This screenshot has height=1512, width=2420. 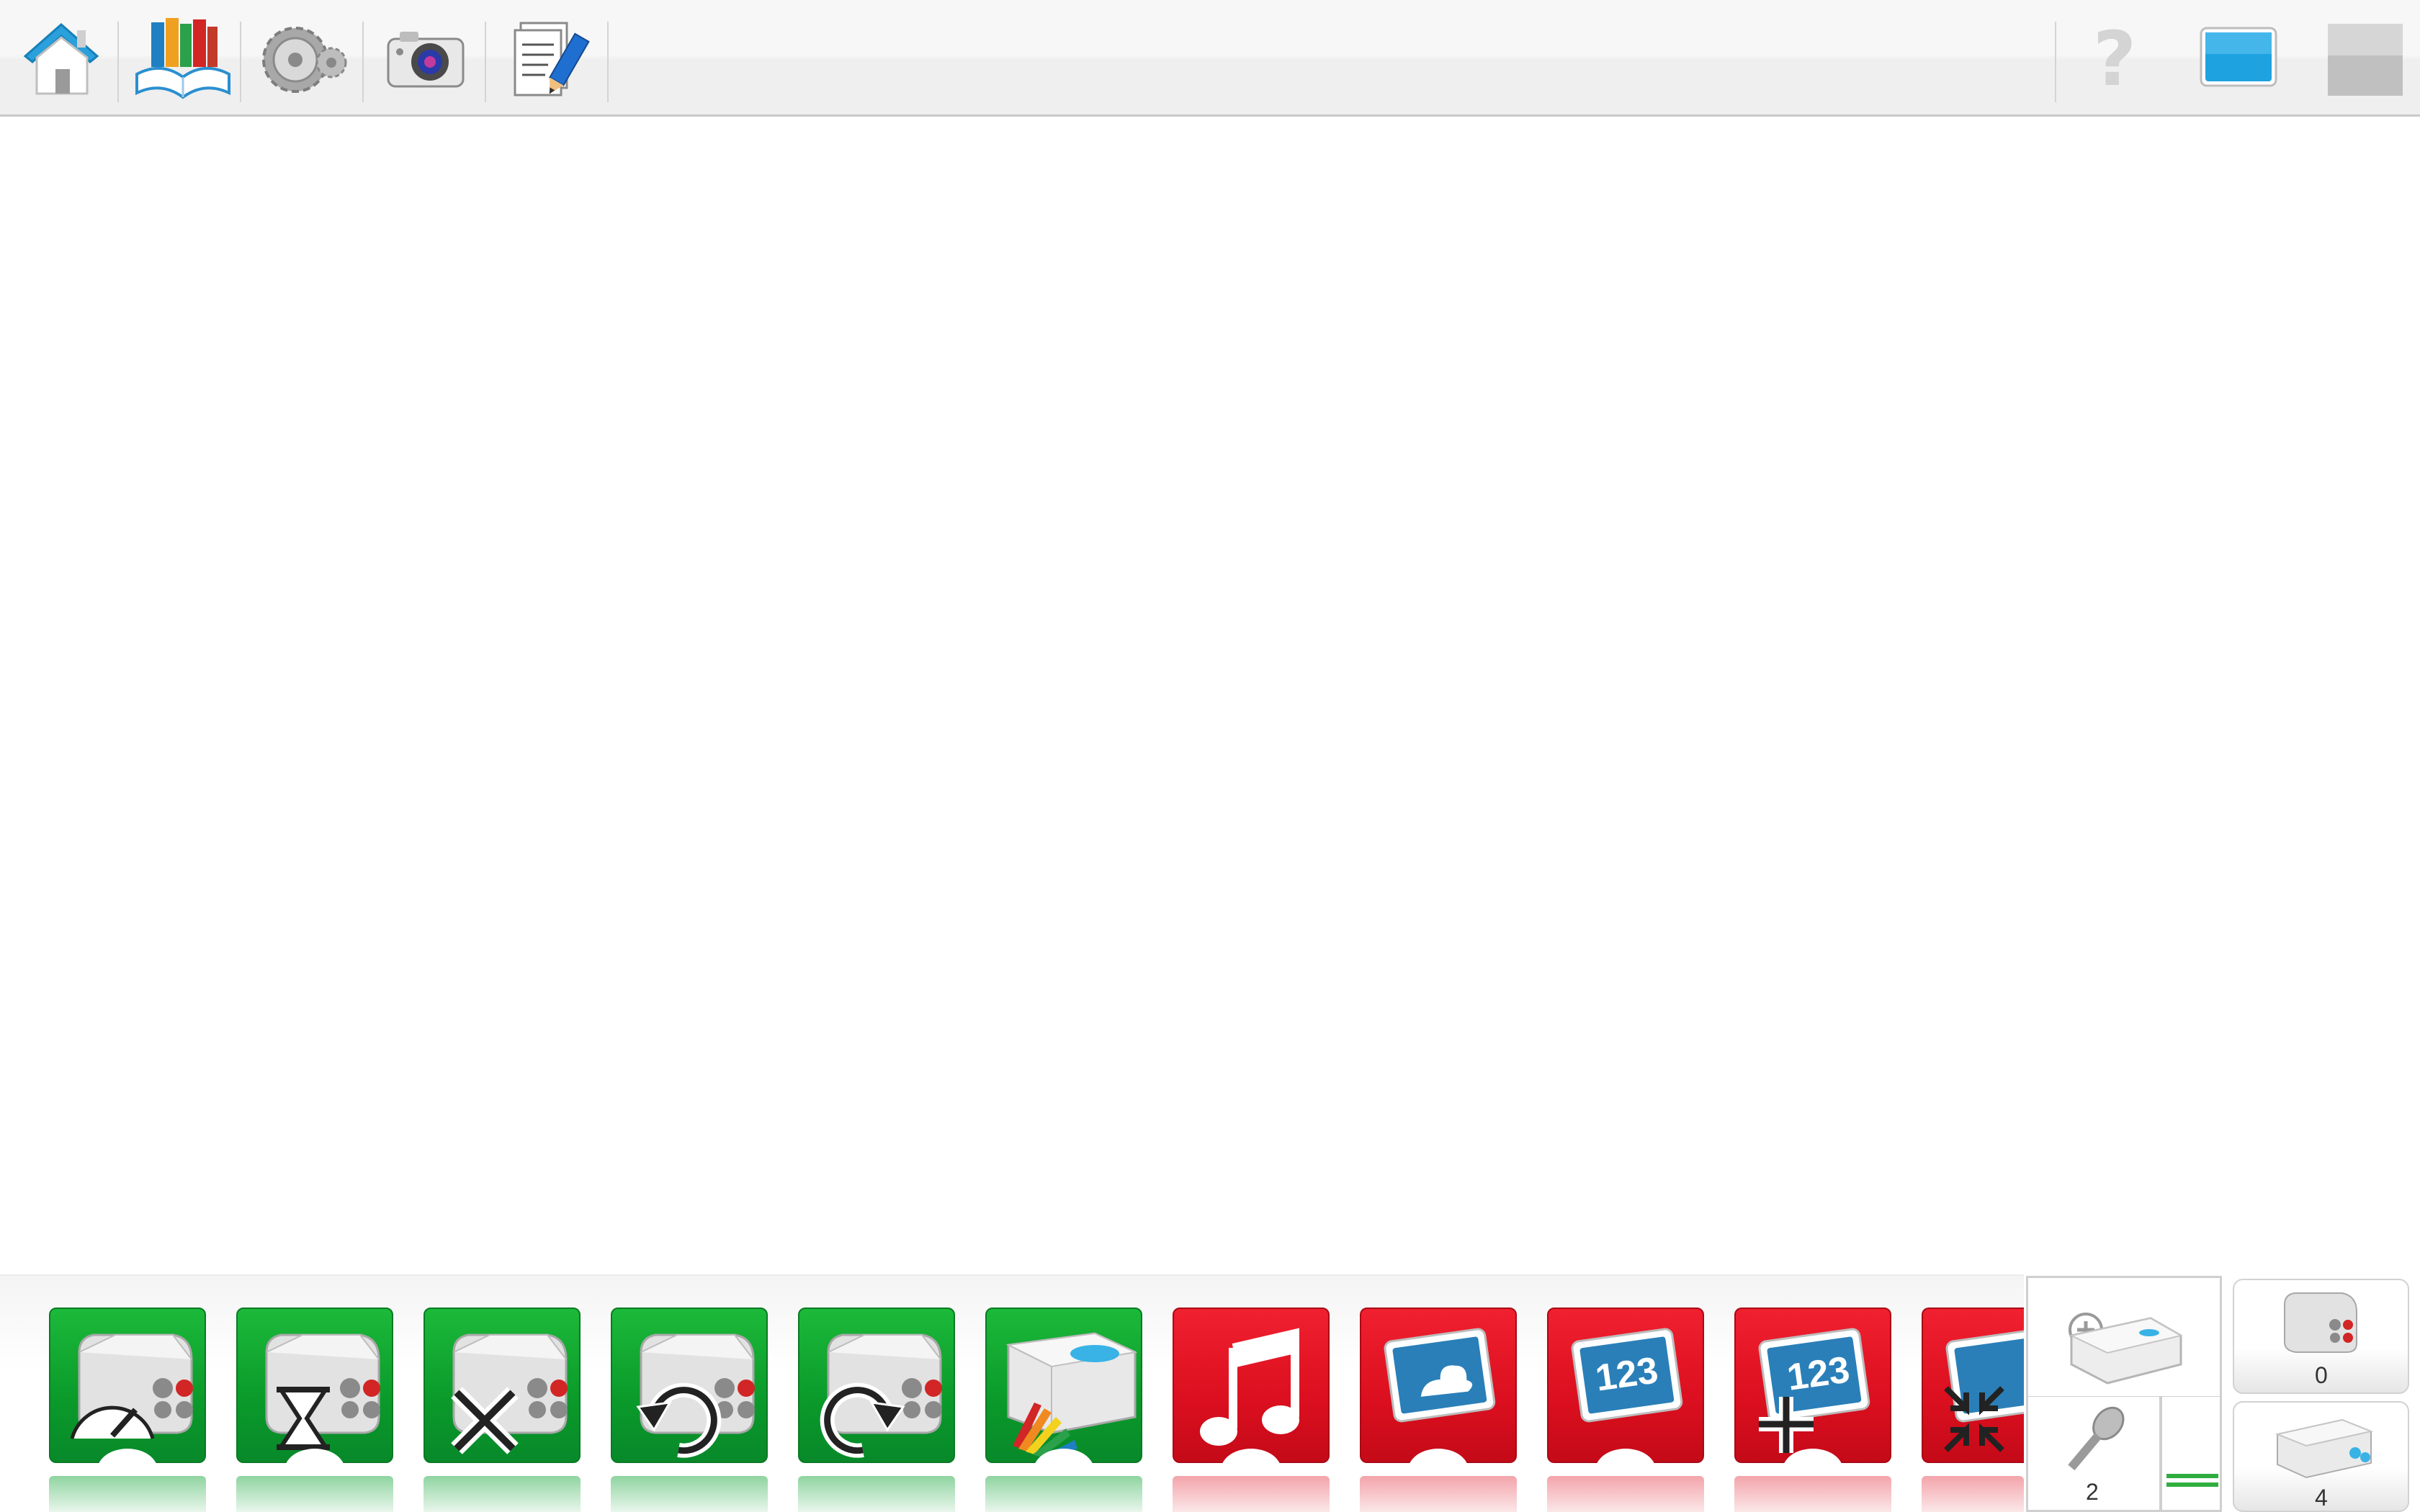 What do you see at coordinates (509, 1393) in the screenshot?
I see `motor-off-icon` at bounding box center [509, 1393].